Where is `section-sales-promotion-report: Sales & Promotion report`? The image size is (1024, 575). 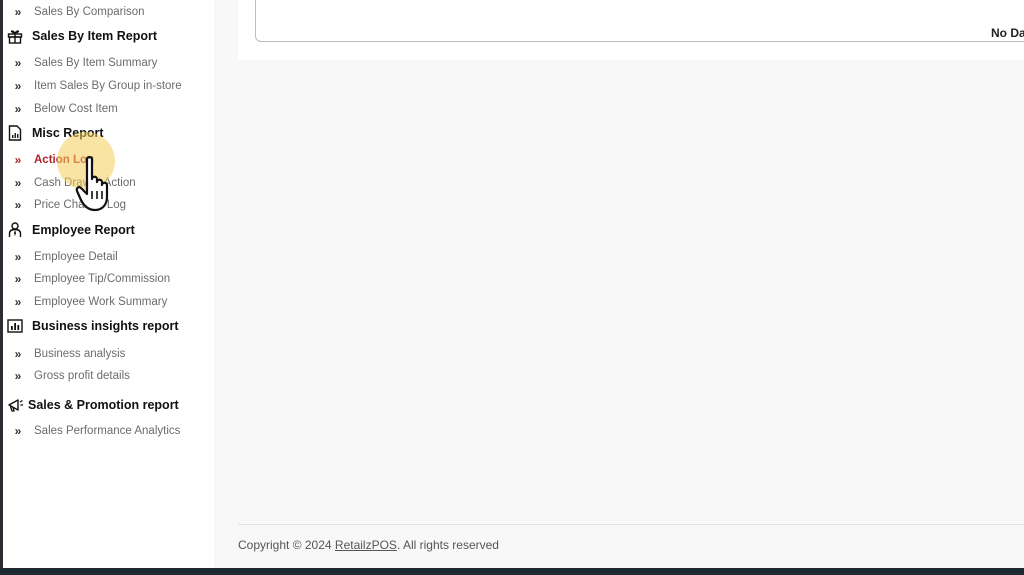
section-sales-promotion-report: Sales & Promotion report is located at coordinates (92, 405).